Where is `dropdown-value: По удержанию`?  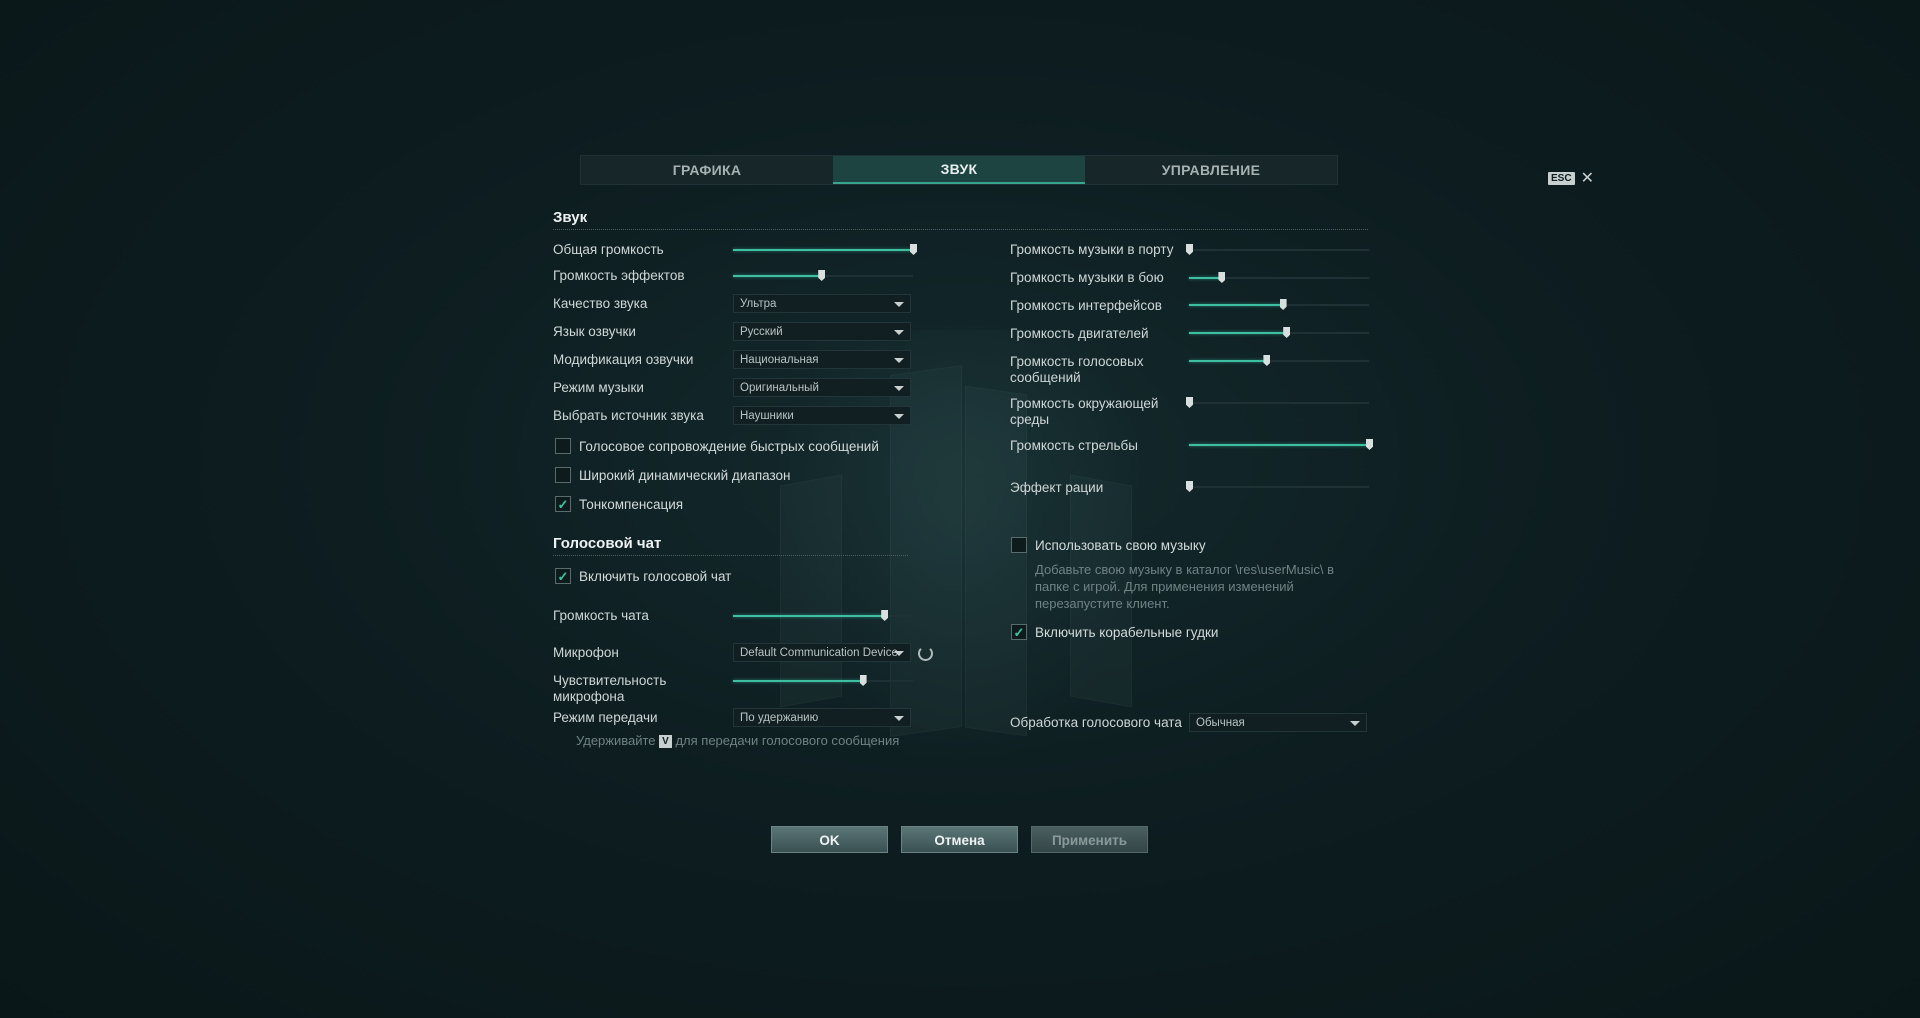
dropdown-value: По удержанию is located at coordinates (779, 718).